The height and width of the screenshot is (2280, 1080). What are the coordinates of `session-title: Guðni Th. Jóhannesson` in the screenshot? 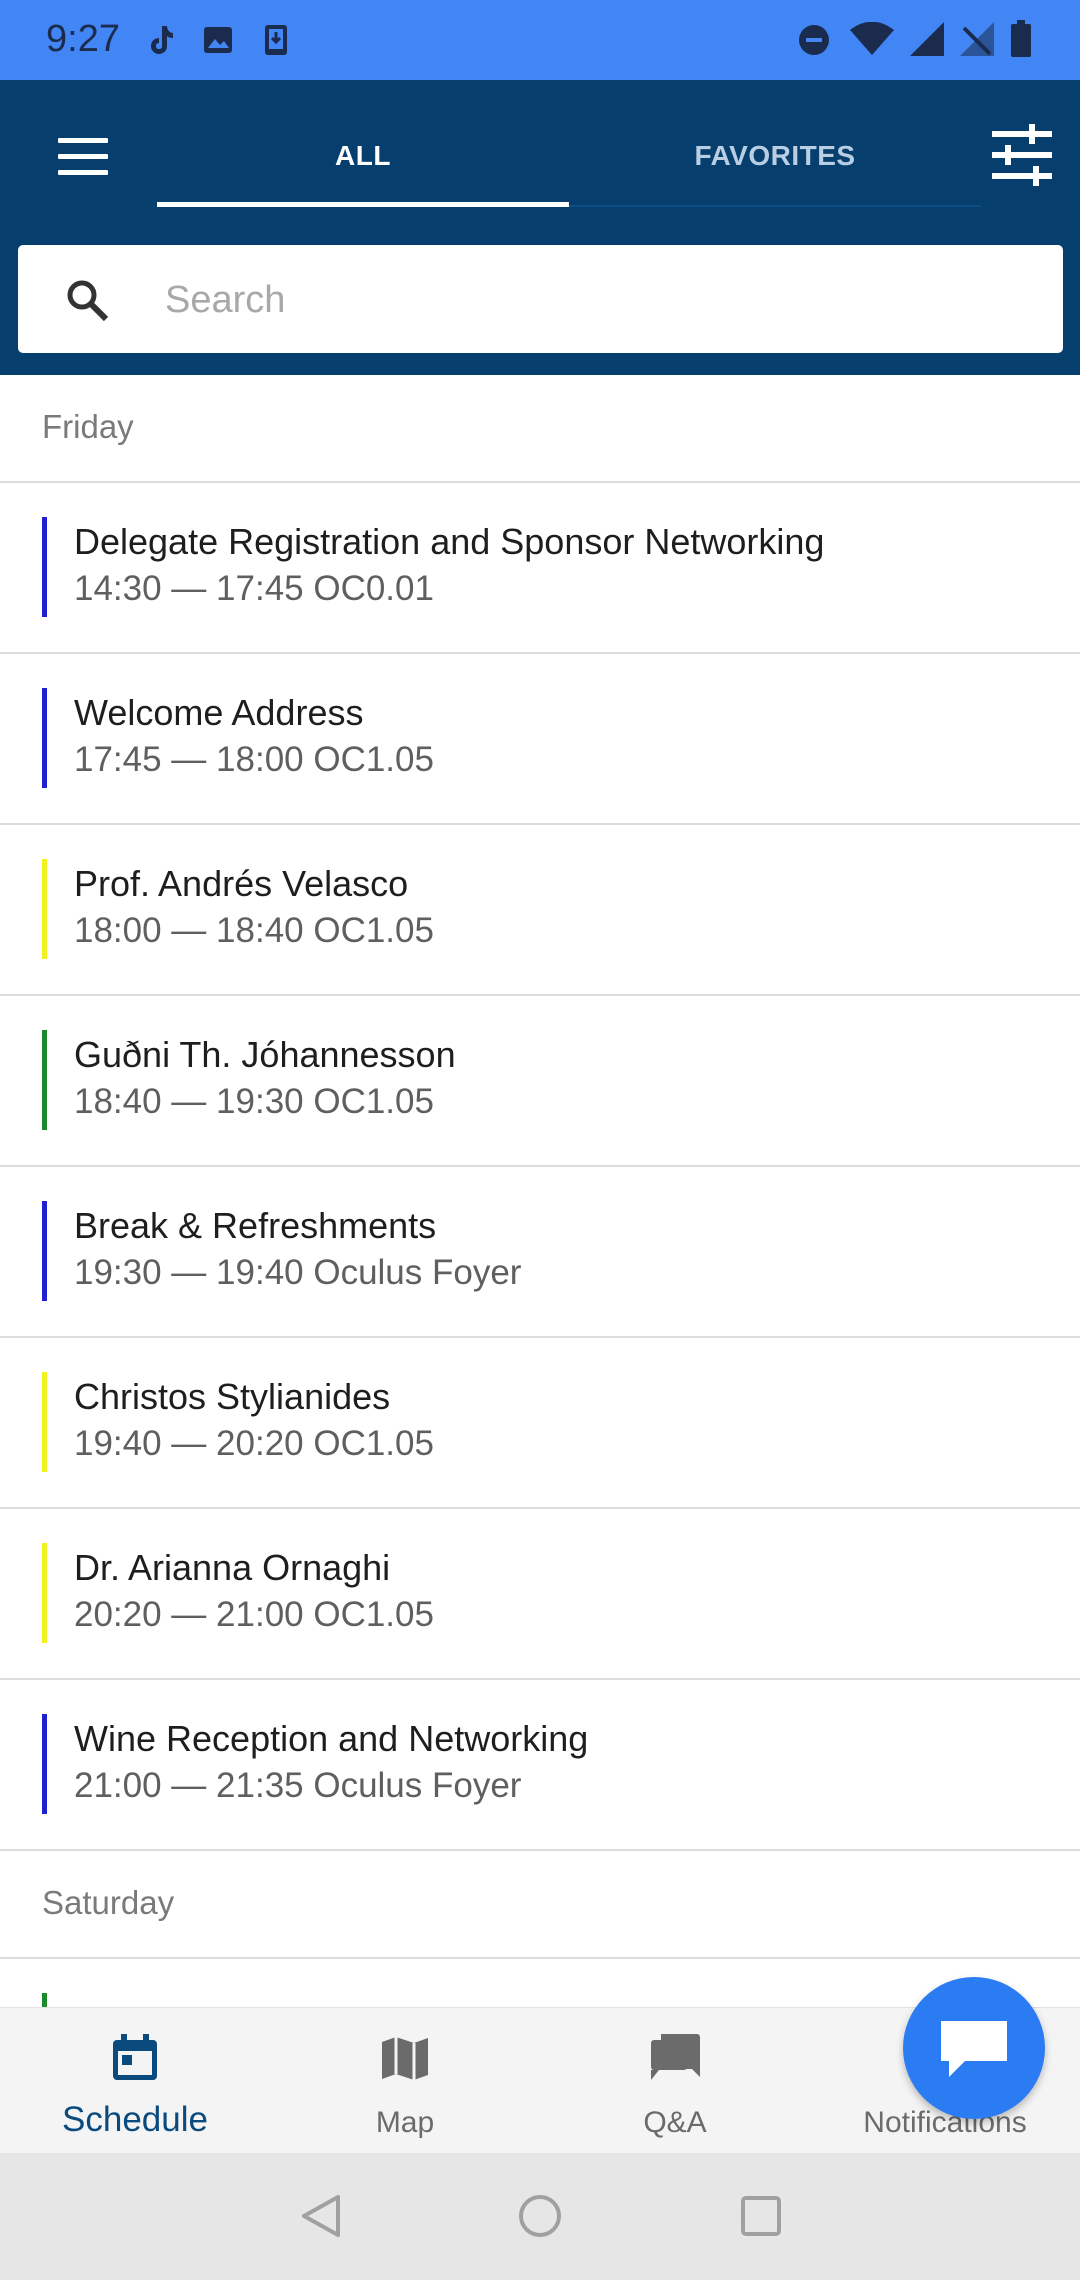 It's located at (265, 1054).